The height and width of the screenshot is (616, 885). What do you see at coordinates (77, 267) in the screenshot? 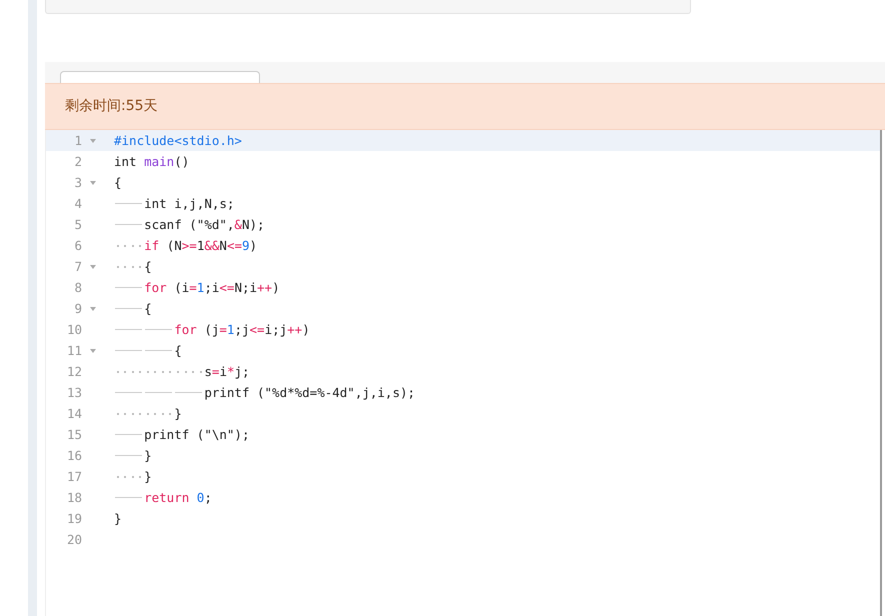
I see `line-number: 7` at bounding box center [77, 267].